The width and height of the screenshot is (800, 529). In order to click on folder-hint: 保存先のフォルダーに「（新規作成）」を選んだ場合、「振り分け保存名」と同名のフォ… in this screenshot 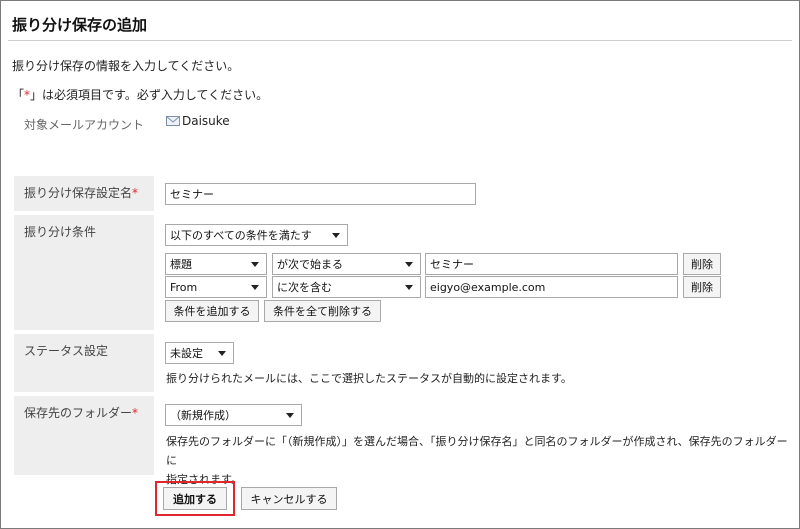, I will do `click(481, 460)`.